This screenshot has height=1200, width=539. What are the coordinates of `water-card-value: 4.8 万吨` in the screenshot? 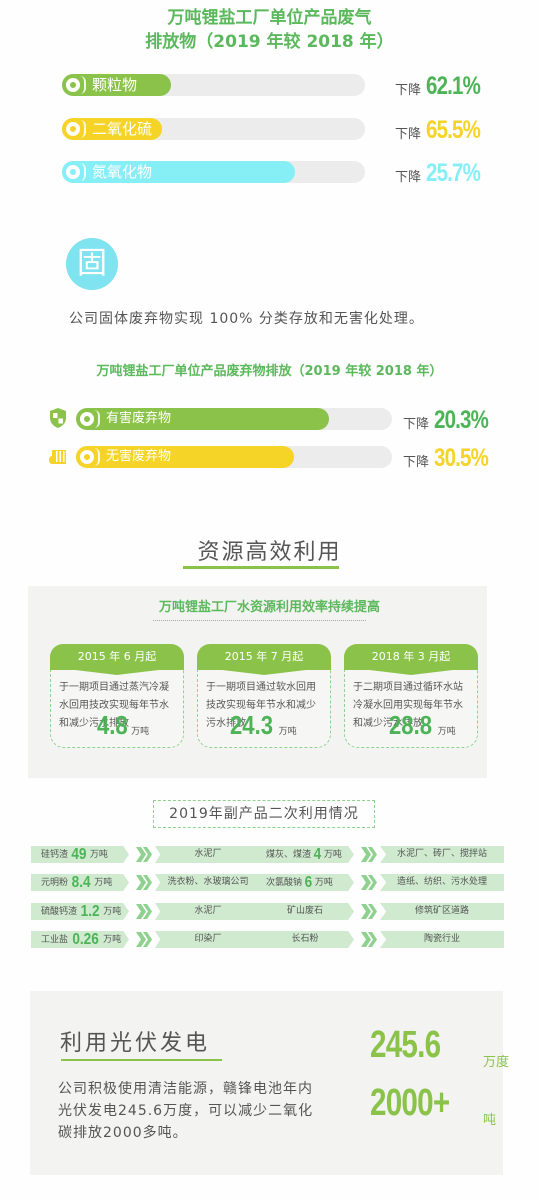 It's located at (123, 725).